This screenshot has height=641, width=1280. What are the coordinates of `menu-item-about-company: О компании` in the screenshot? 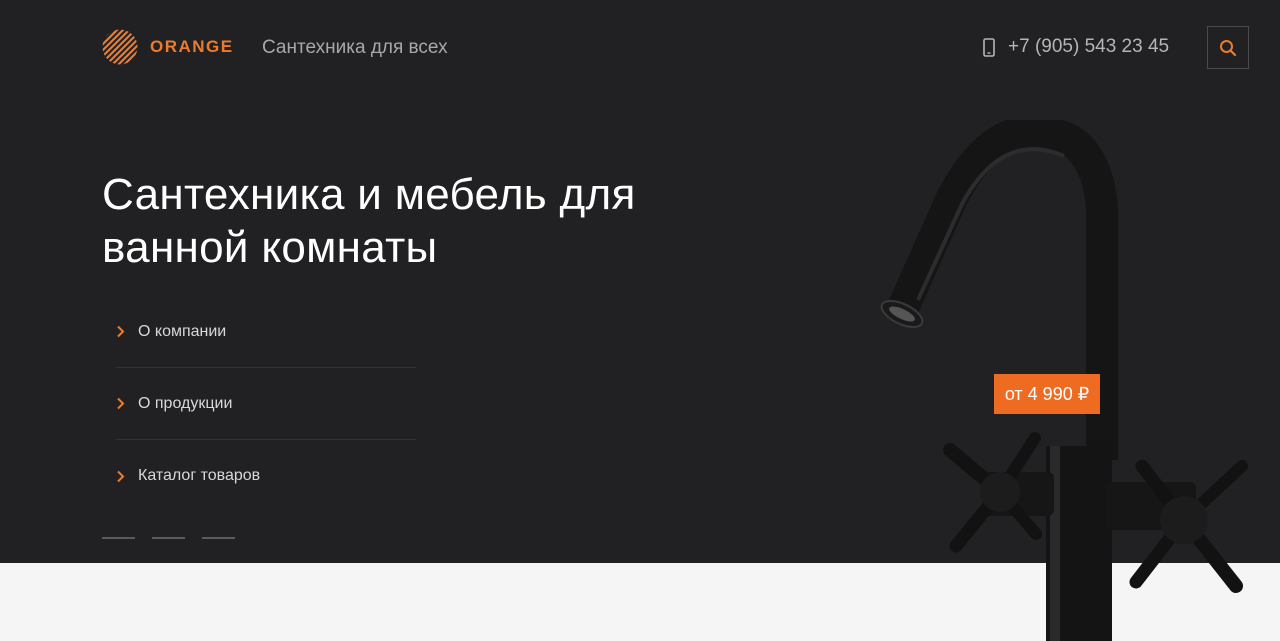 It's located at (266, 332).